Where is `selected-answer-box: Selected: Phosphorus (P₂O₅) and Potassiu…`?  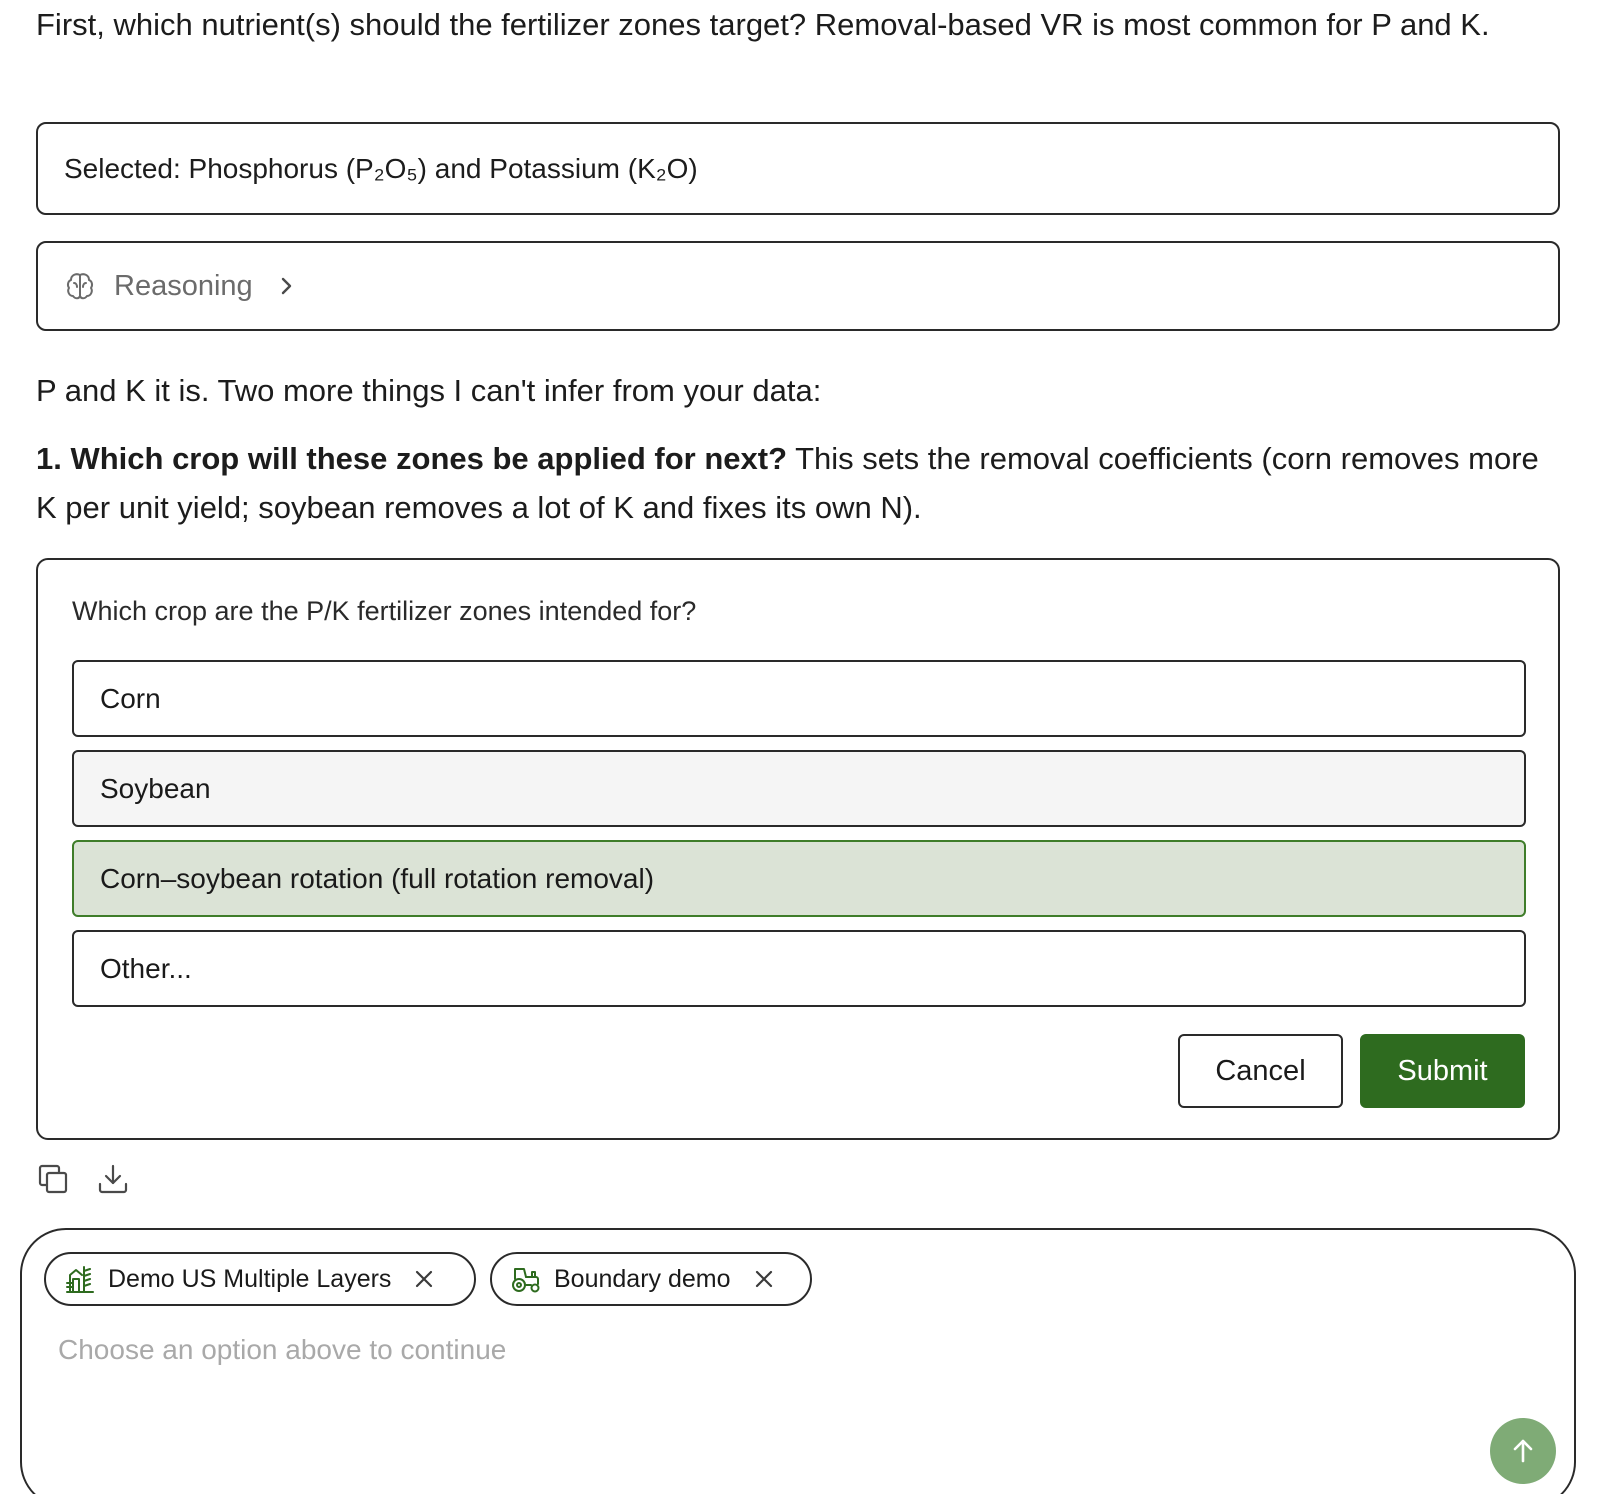 selected-answer-box: Selected: Phosphorus (P₂O₅) and Potassiu… is located at coordinates (798, 168).